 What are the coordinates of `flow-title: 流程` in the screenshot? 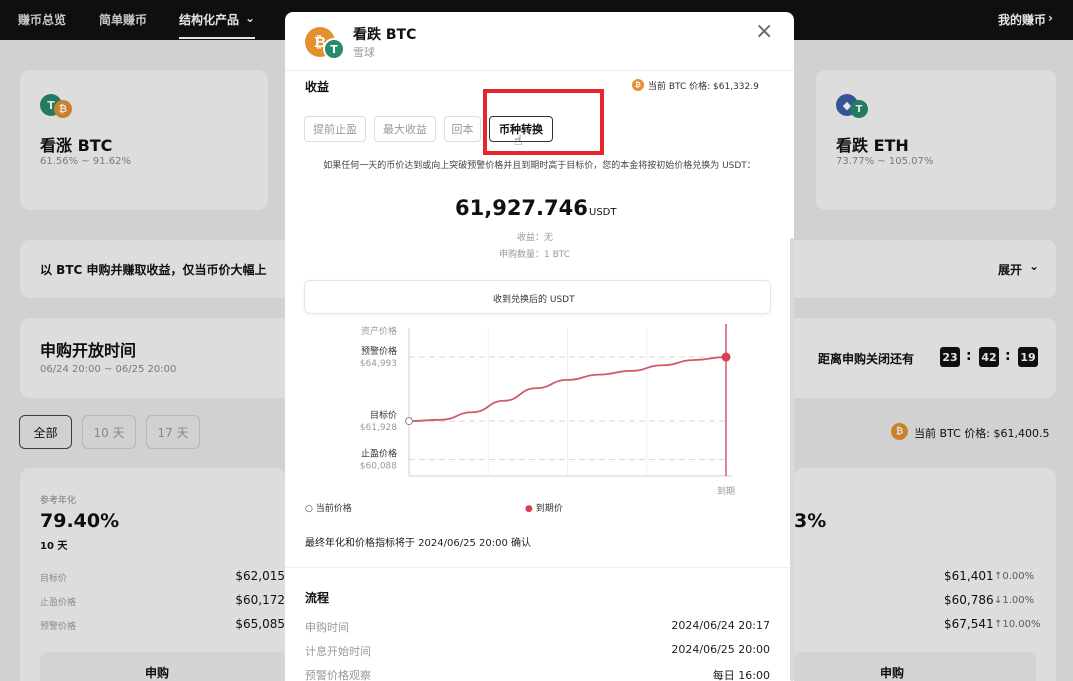 It's located at (317, 598).